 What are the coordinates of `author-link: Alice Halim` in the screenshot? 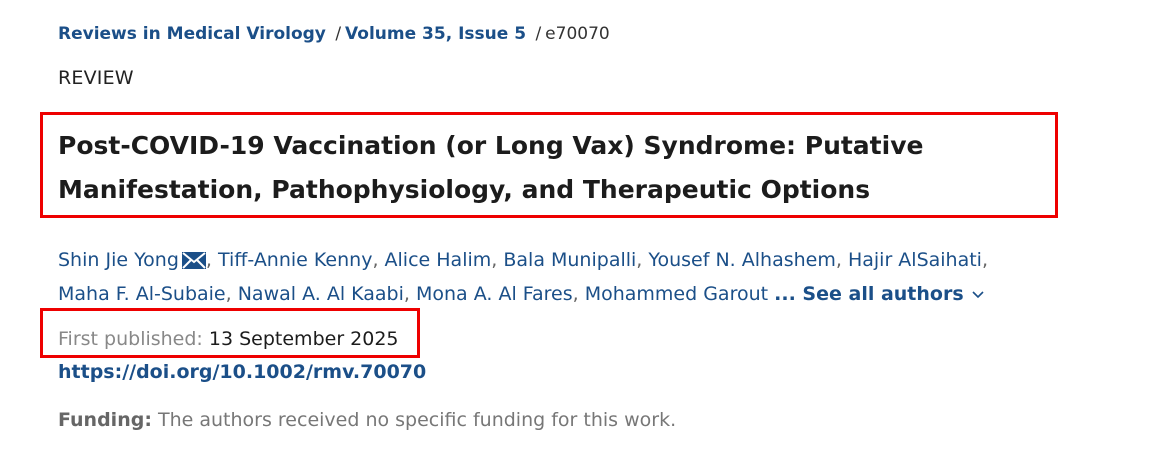 It's located at (438, 260).